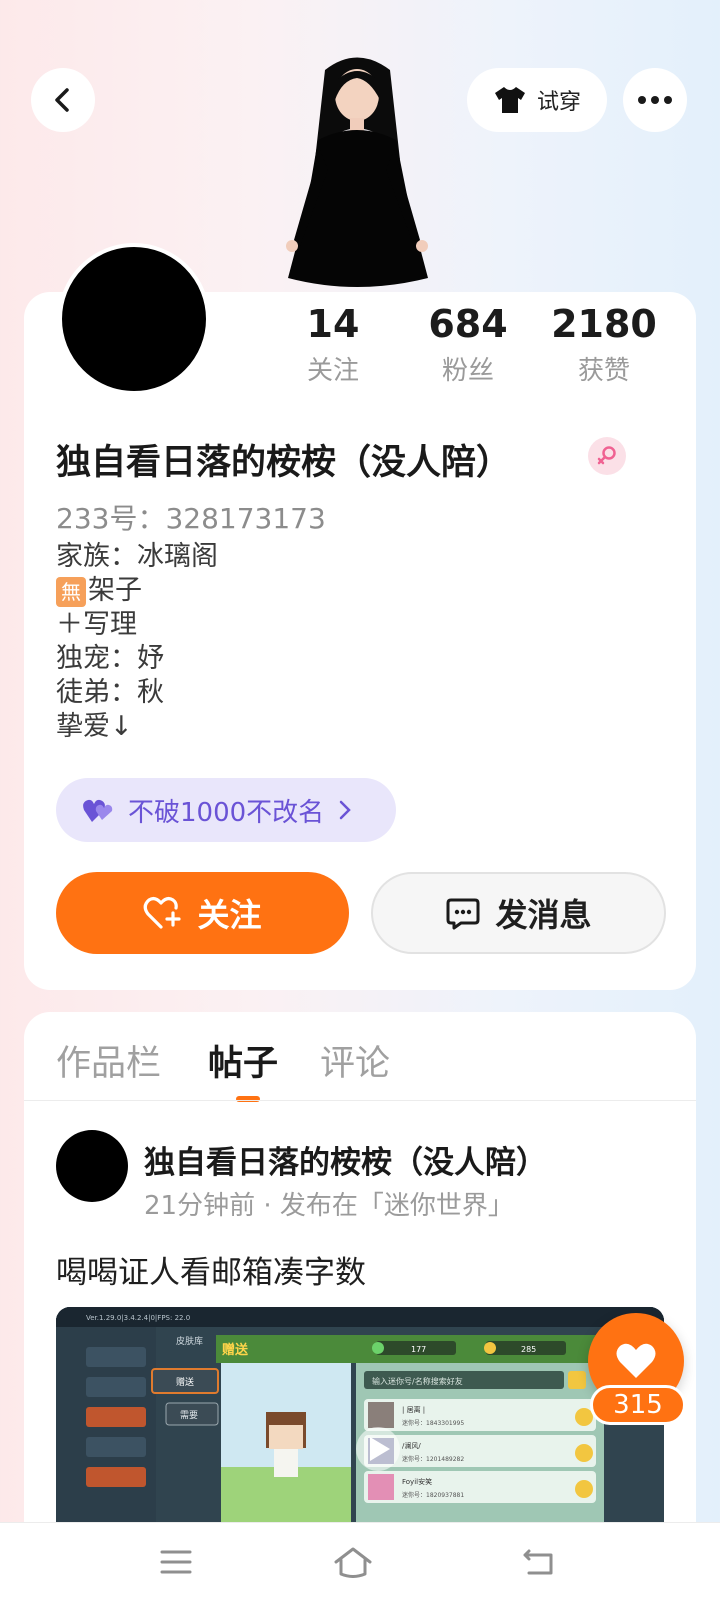 The image size is (720, 1600). Describe the element at coordinates (636, 1360) in the screenshot. I see `heart-icon` at that location.